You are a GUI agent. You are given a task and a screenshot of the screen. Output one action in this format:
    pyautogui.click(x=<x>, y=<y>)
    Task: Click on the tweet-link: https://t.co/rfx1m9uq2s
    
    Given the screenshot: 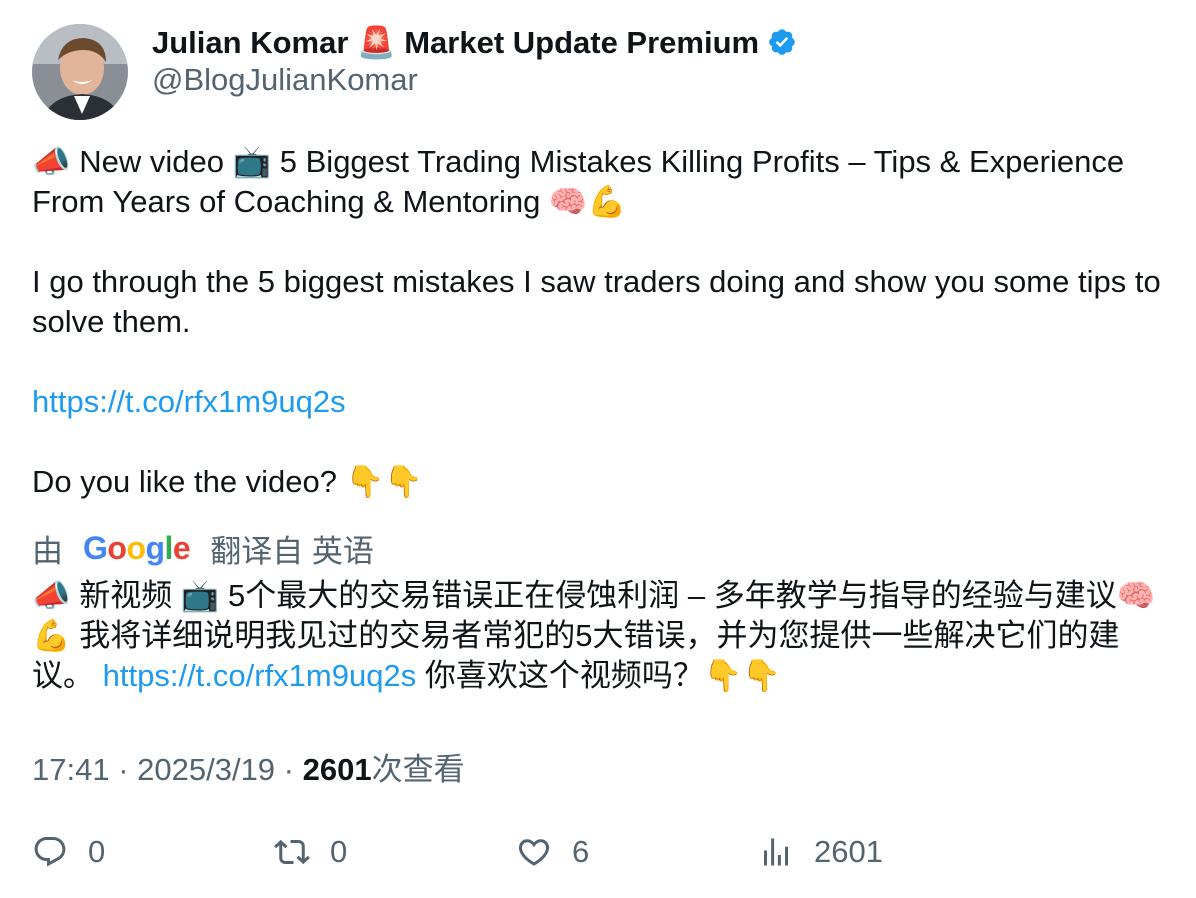 What is the action you would take?
    pyautogui.click(x=189, y=401)
    